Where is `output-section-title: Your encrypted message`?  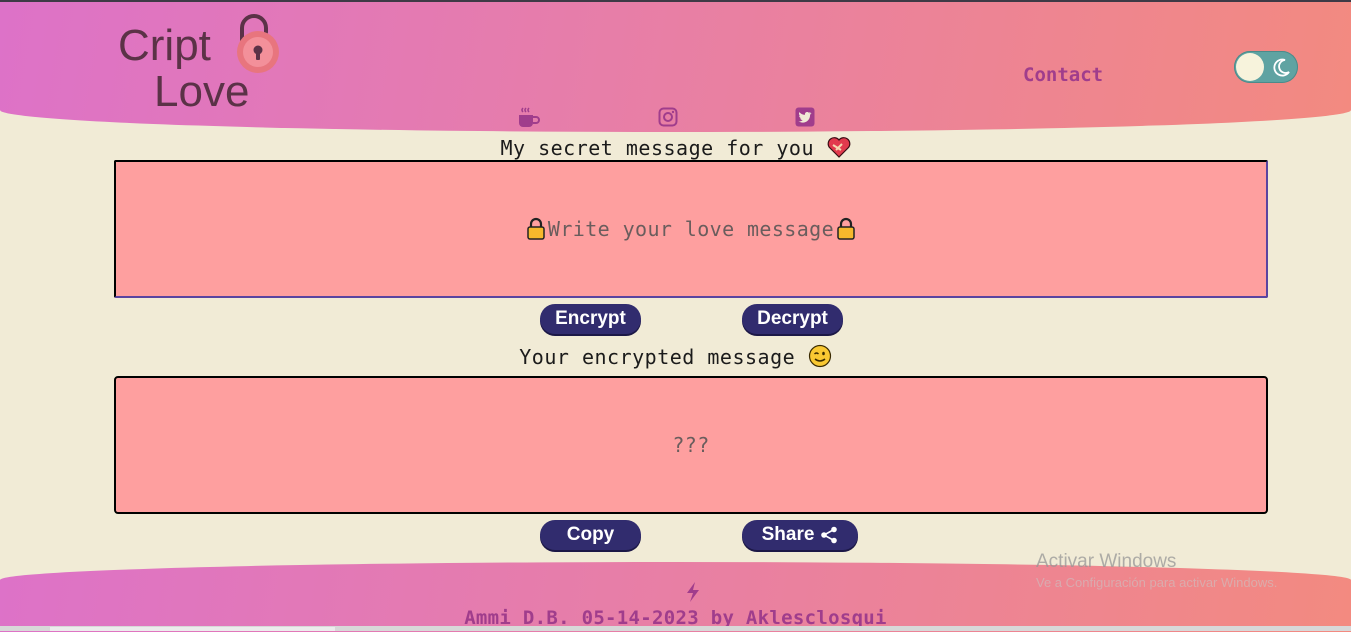
output-section-title: Your encrypted message is located at coordinates (675, 356).